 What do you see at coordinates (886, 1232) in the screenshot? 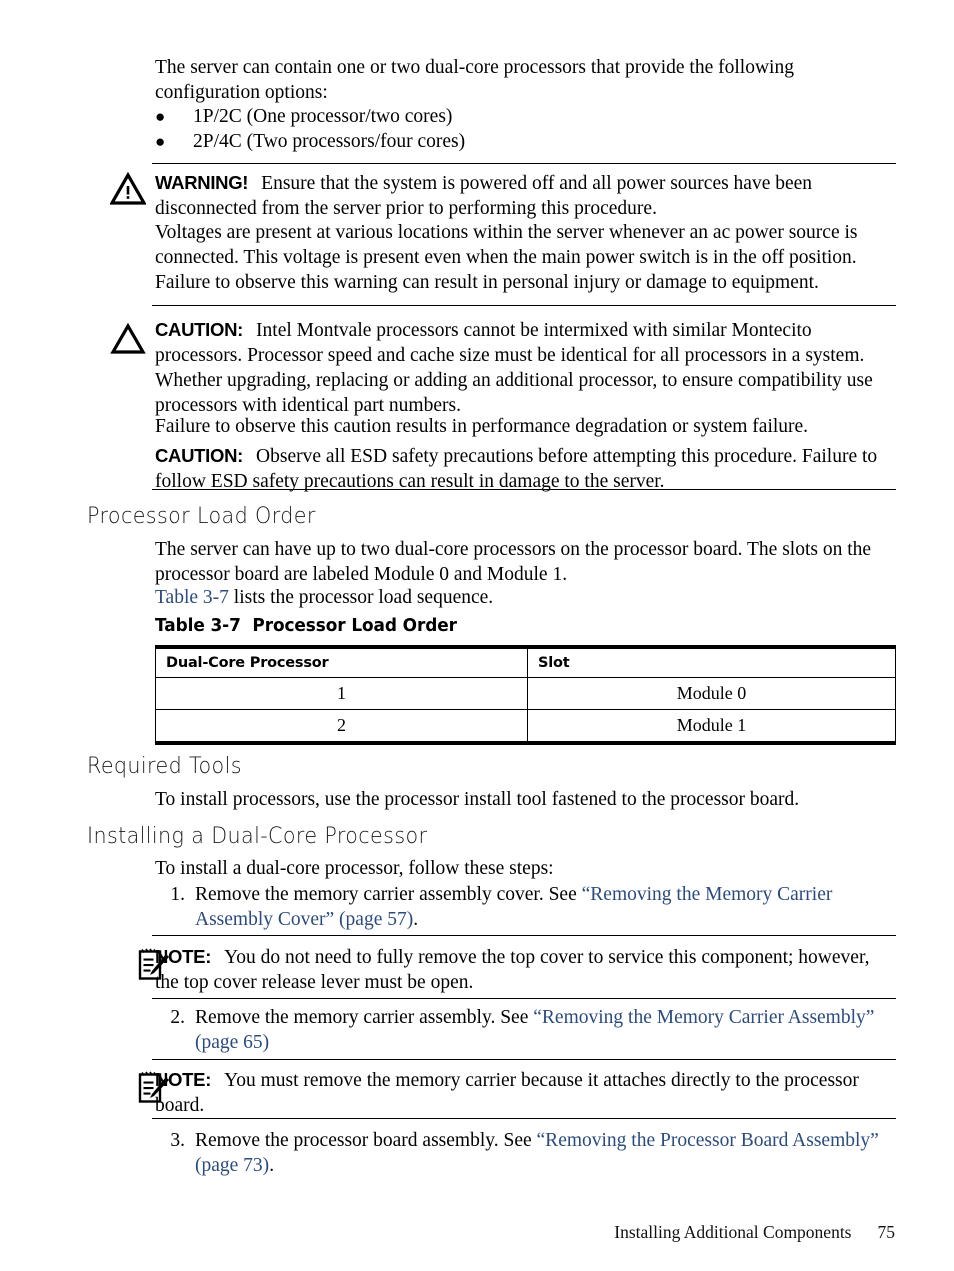
I see `footer-page-number: 75` at bounding box center [886, 1232].